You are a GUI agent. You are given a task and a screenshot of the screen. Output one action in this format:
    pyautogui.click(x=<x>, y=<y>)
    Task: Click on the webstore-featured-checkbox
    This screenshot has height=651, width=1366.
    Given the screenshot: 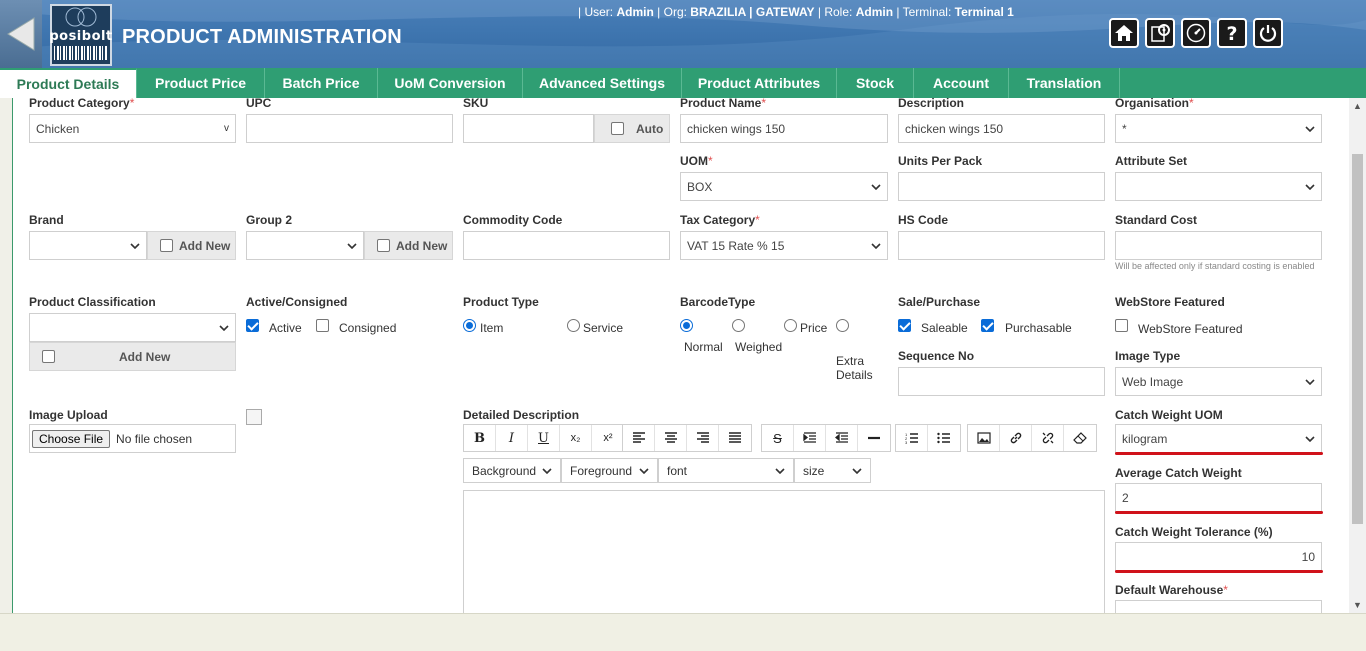 What is the action you would take?
    pyautogui.click(x=1121, y=325)
    